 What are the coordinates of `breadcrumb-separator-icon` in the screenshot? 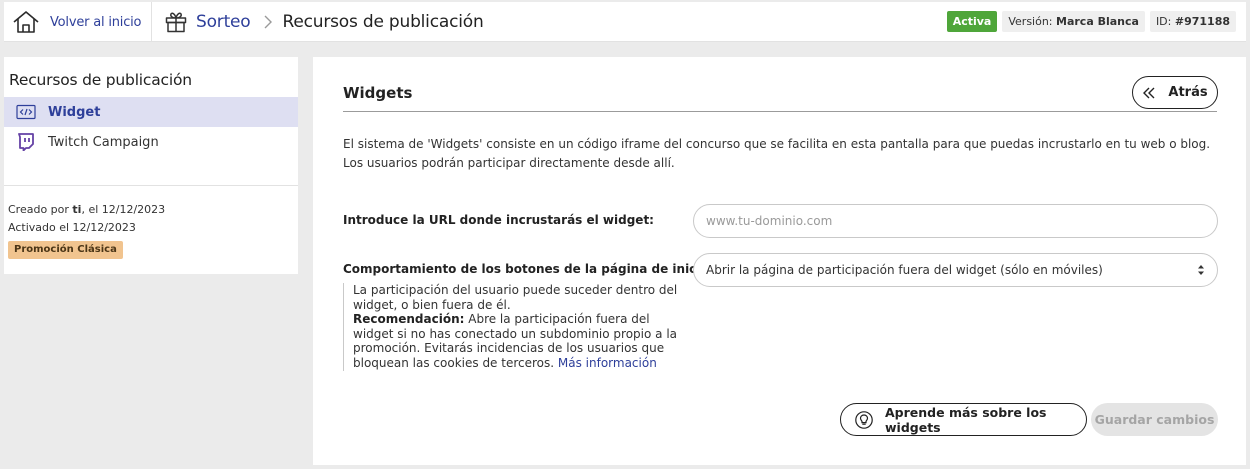 It's located at (268, 22).